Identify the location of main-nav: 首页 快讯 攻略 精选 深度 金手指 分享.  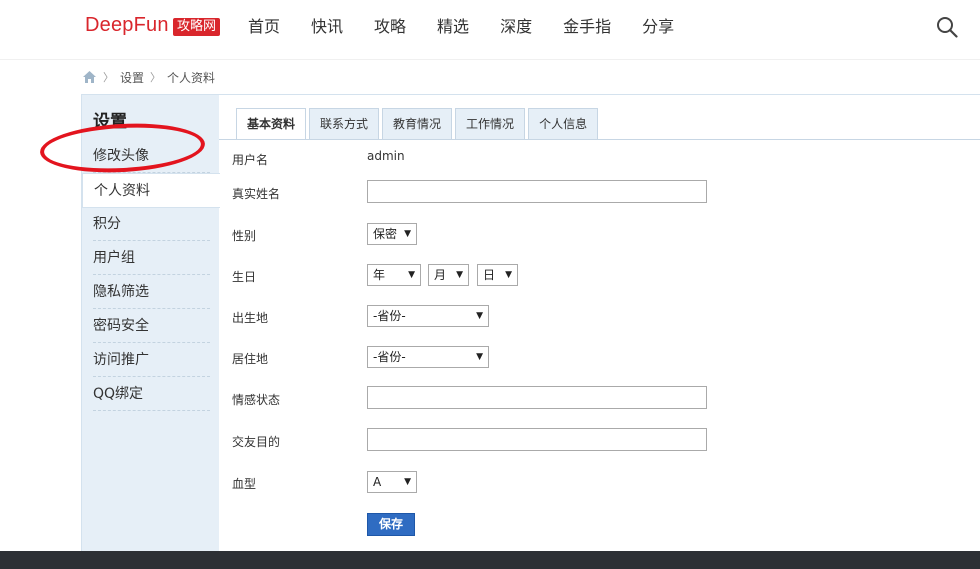
(476, 27).